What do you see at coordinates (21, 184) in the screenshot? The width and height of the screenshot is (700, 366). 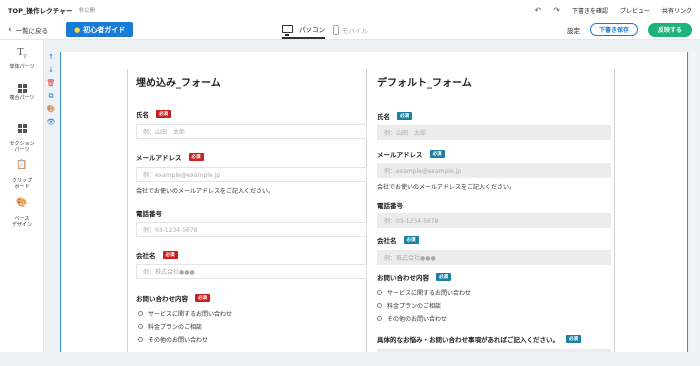 I see `sidebar-item-label: クリップ ボード` at bounding box center [21, 184].